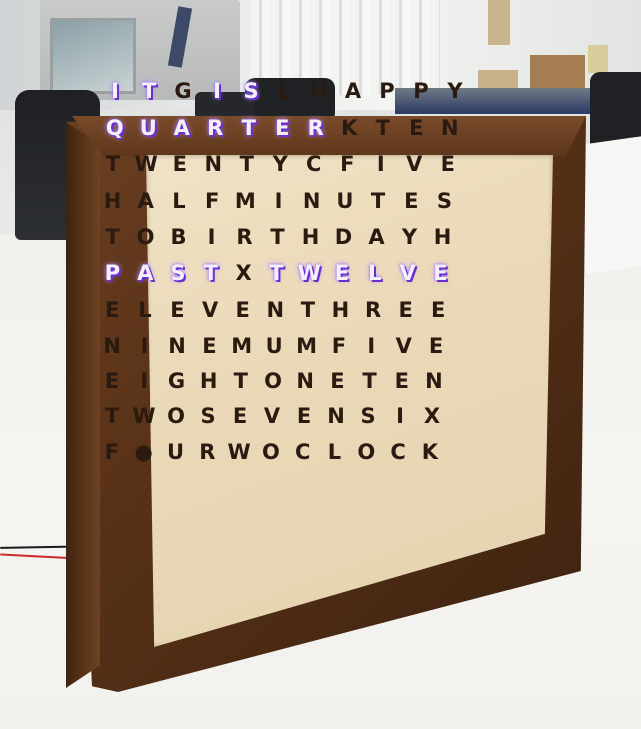  I want to click on letter-row: PASTXTWELVE, so click(276, 273).